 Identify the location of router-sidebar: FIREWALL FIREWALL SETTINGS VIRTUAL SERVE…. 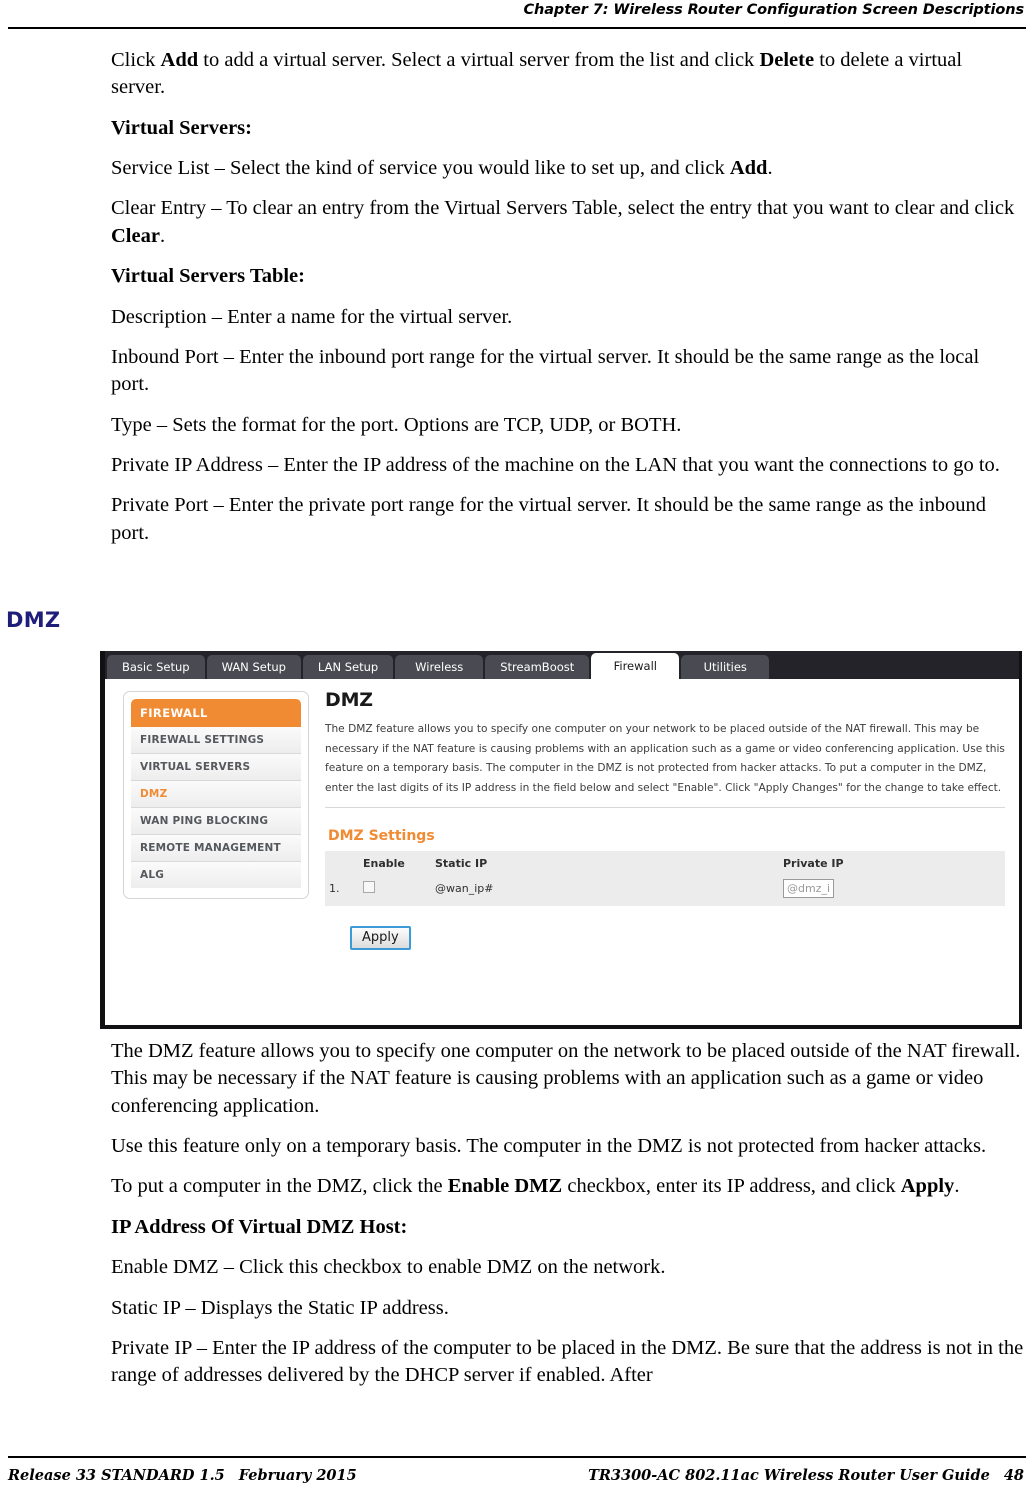
(216, 795).